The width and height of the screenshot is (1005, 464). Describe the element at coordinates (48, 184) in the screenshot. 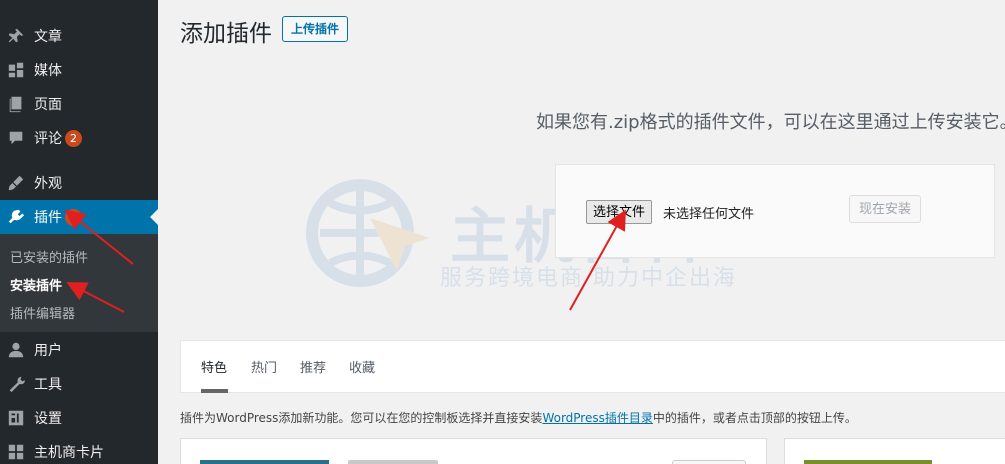

I see `sidebar-item-label: 外观` at that location.